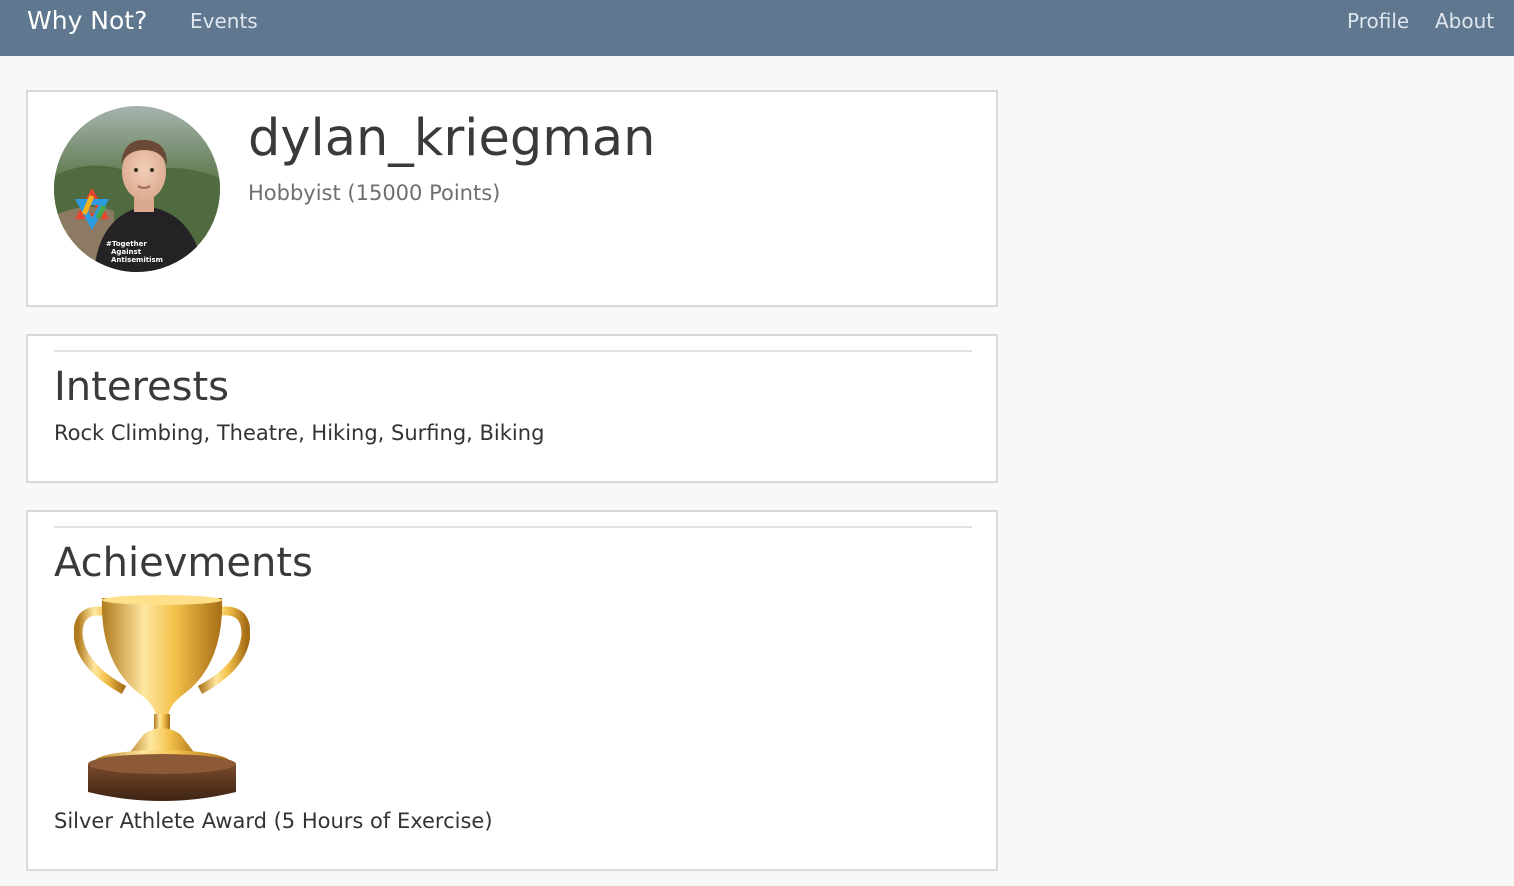 This screenshot has width=1514, height=886. I want to click on username: dylan_kriegman, so click(452, 138).